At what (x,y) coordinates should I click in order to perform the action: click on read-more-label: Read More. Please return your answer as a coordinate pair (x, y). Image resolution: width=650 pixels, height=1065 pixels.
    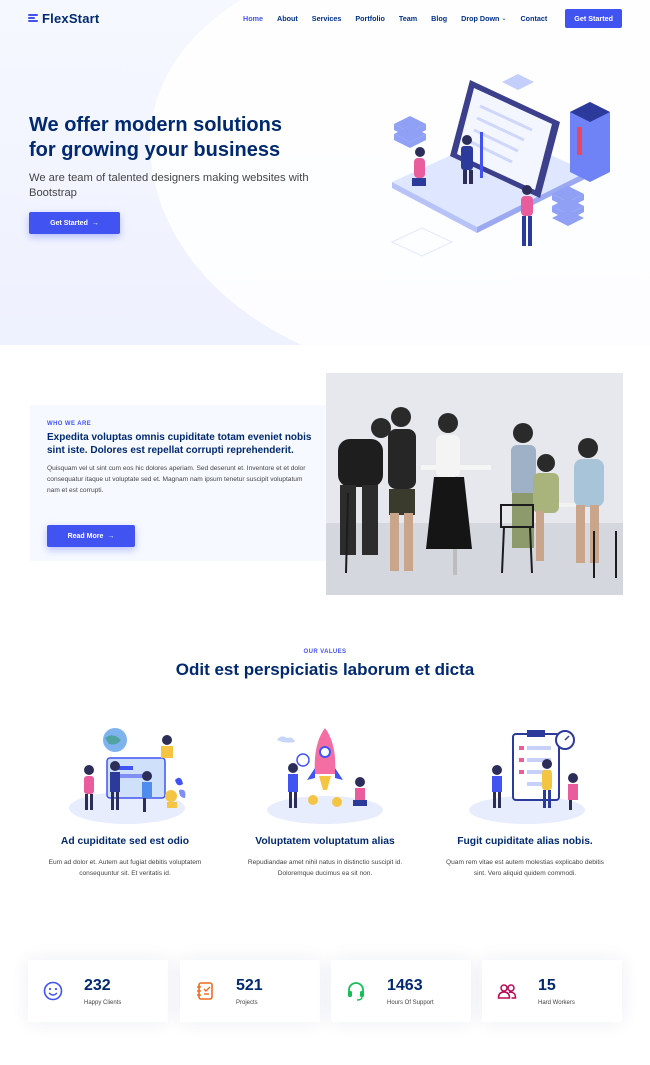
    Looking at the image, I should click on (85, 536).